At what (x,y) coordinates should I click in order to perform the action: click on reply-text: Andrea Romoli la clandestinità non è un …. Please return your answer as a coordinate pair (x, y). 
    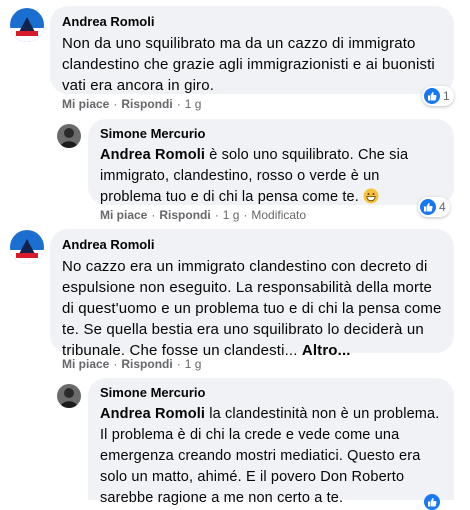
    Looking at the image, I should click on (270, 456).